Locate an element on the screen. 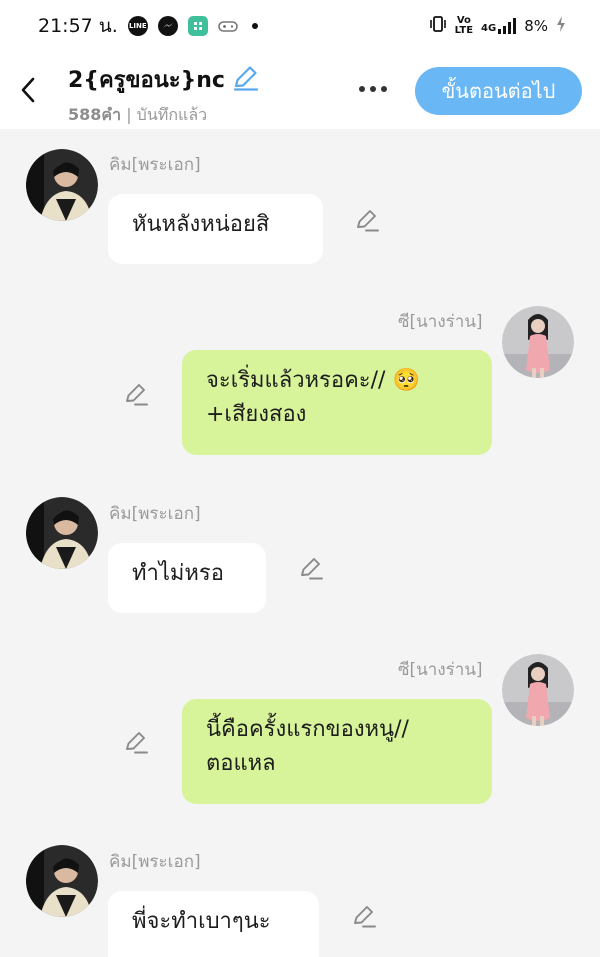  calculator-app-icon is located at coordinates (197, 26).